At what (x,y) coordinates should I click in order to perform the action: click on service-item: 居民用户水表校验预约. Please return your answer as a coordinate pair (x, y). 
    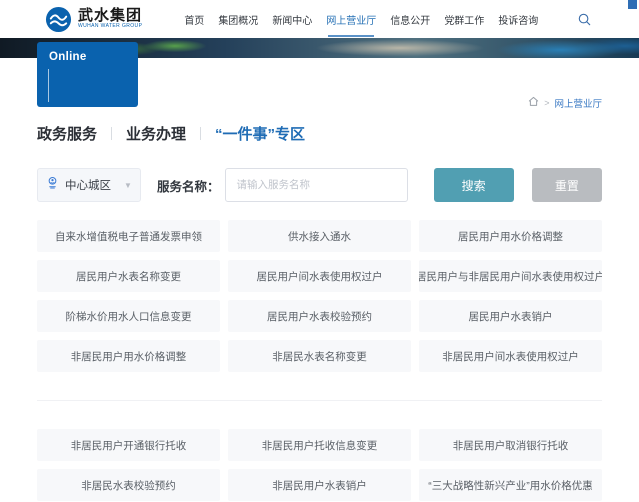
    Looking at the image, I should click on (319, 316).